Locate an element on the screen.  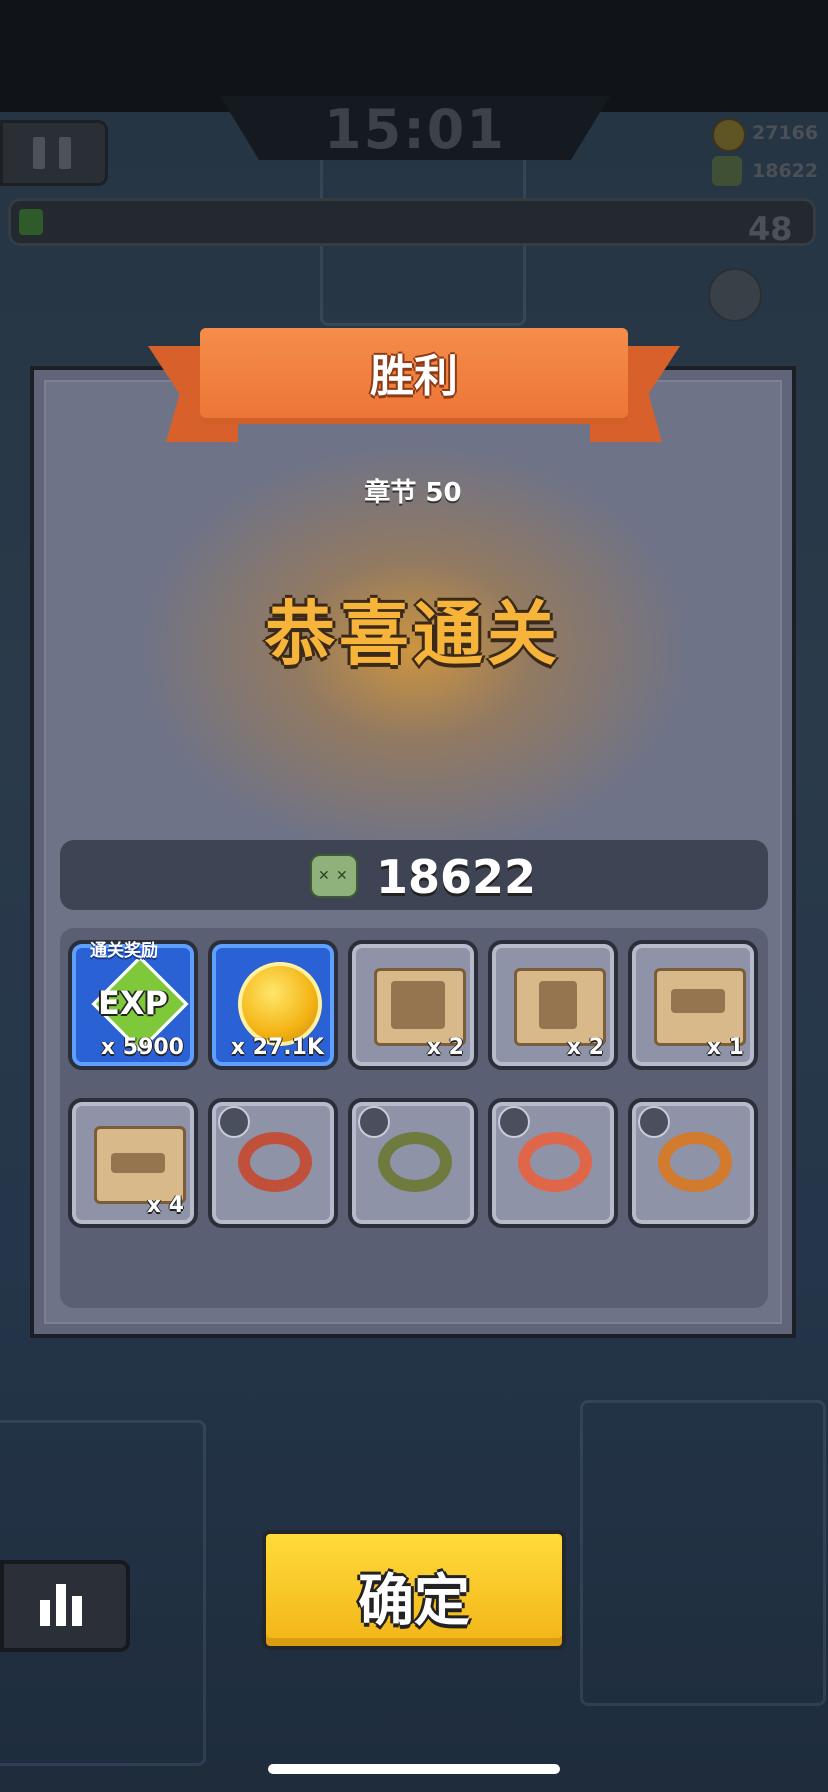
zombie-icon is located at coordinates (727, 171).